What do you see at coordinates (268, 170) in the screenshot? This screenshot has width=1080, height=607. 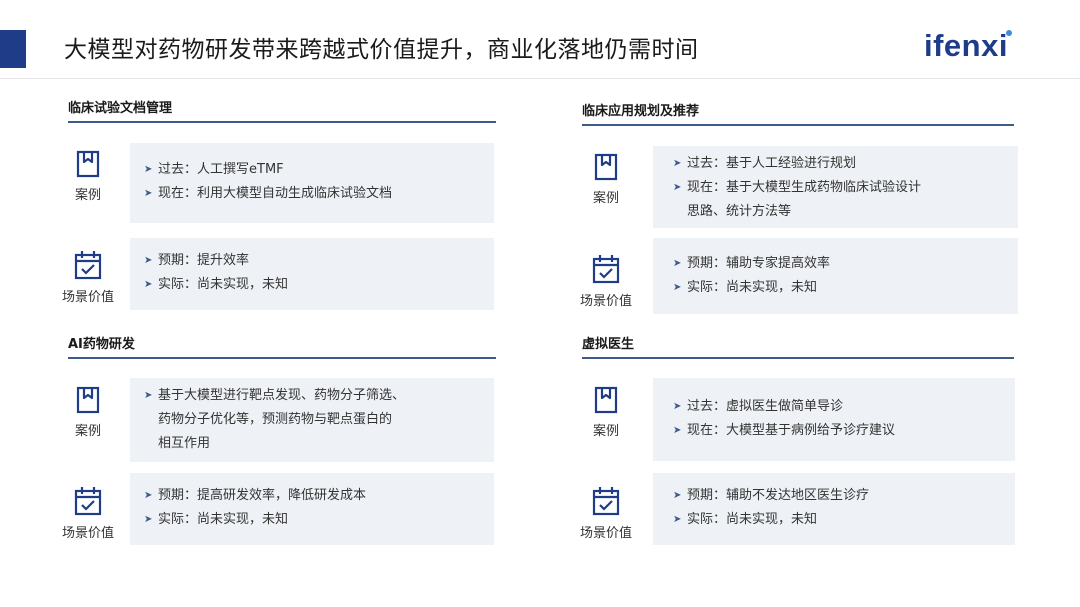 I see `list-item: ➤ 过去：人工撰写eTMF` at bounding box center [268, 170].